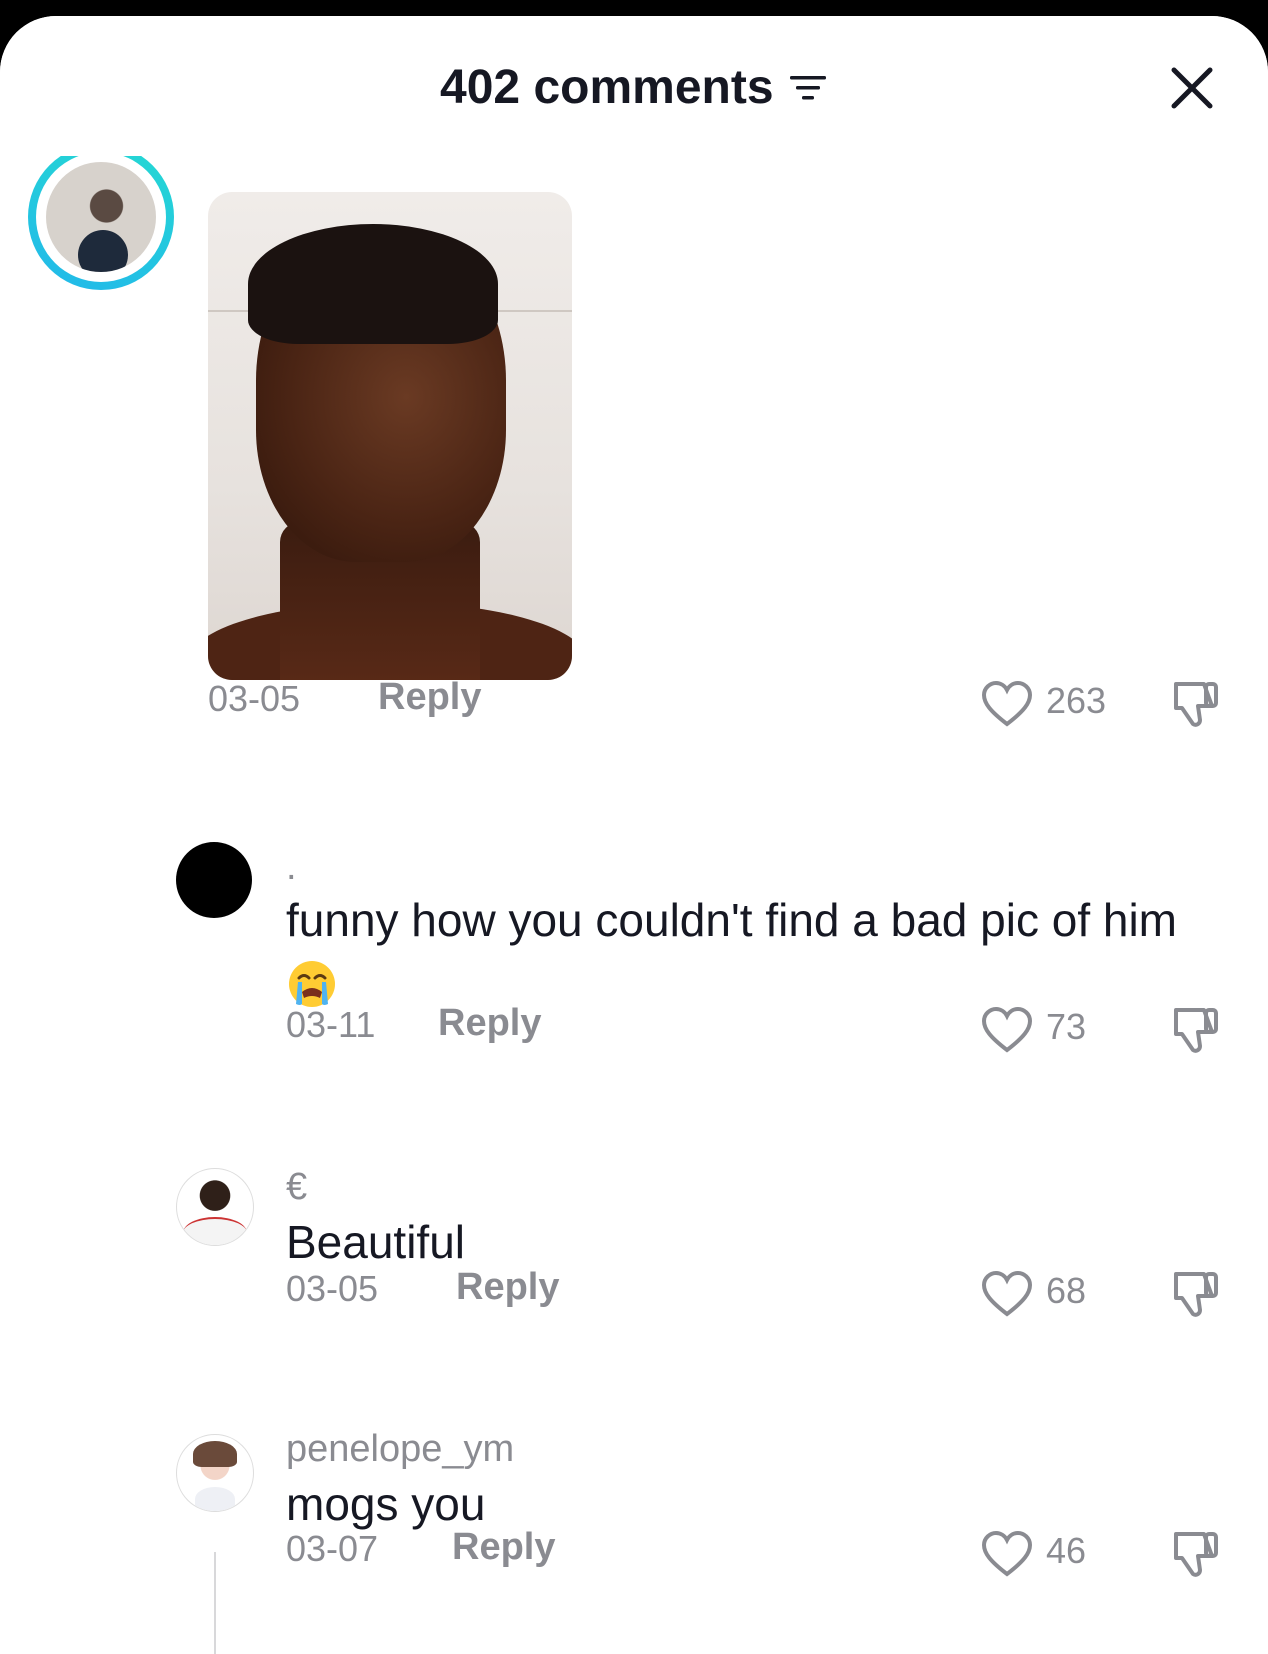 This screenshot has height=1654, width=1268. Describe the element at coordinates (1066, 1026) in the screenshot. I see `like-count: 73` at that location.